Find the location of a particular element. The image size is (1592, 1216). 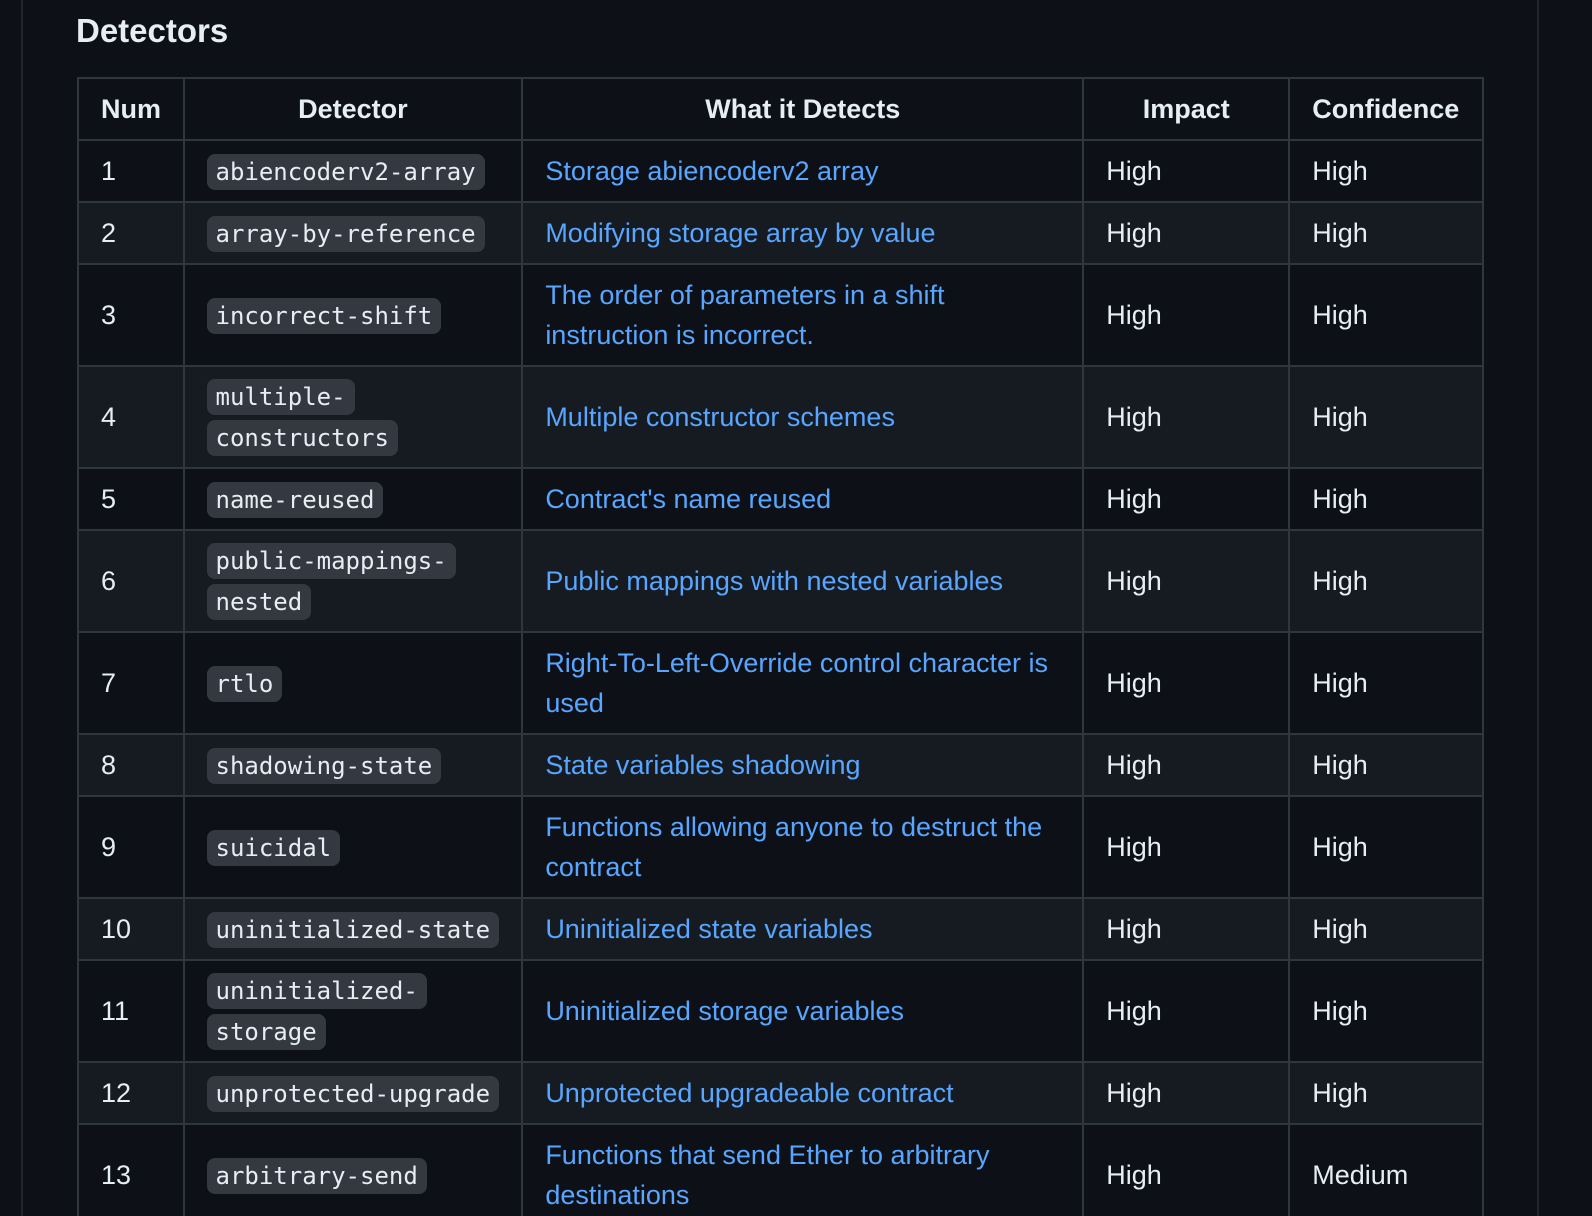

cell-detects: State variables shadowing is located at coordinates (803, 765).